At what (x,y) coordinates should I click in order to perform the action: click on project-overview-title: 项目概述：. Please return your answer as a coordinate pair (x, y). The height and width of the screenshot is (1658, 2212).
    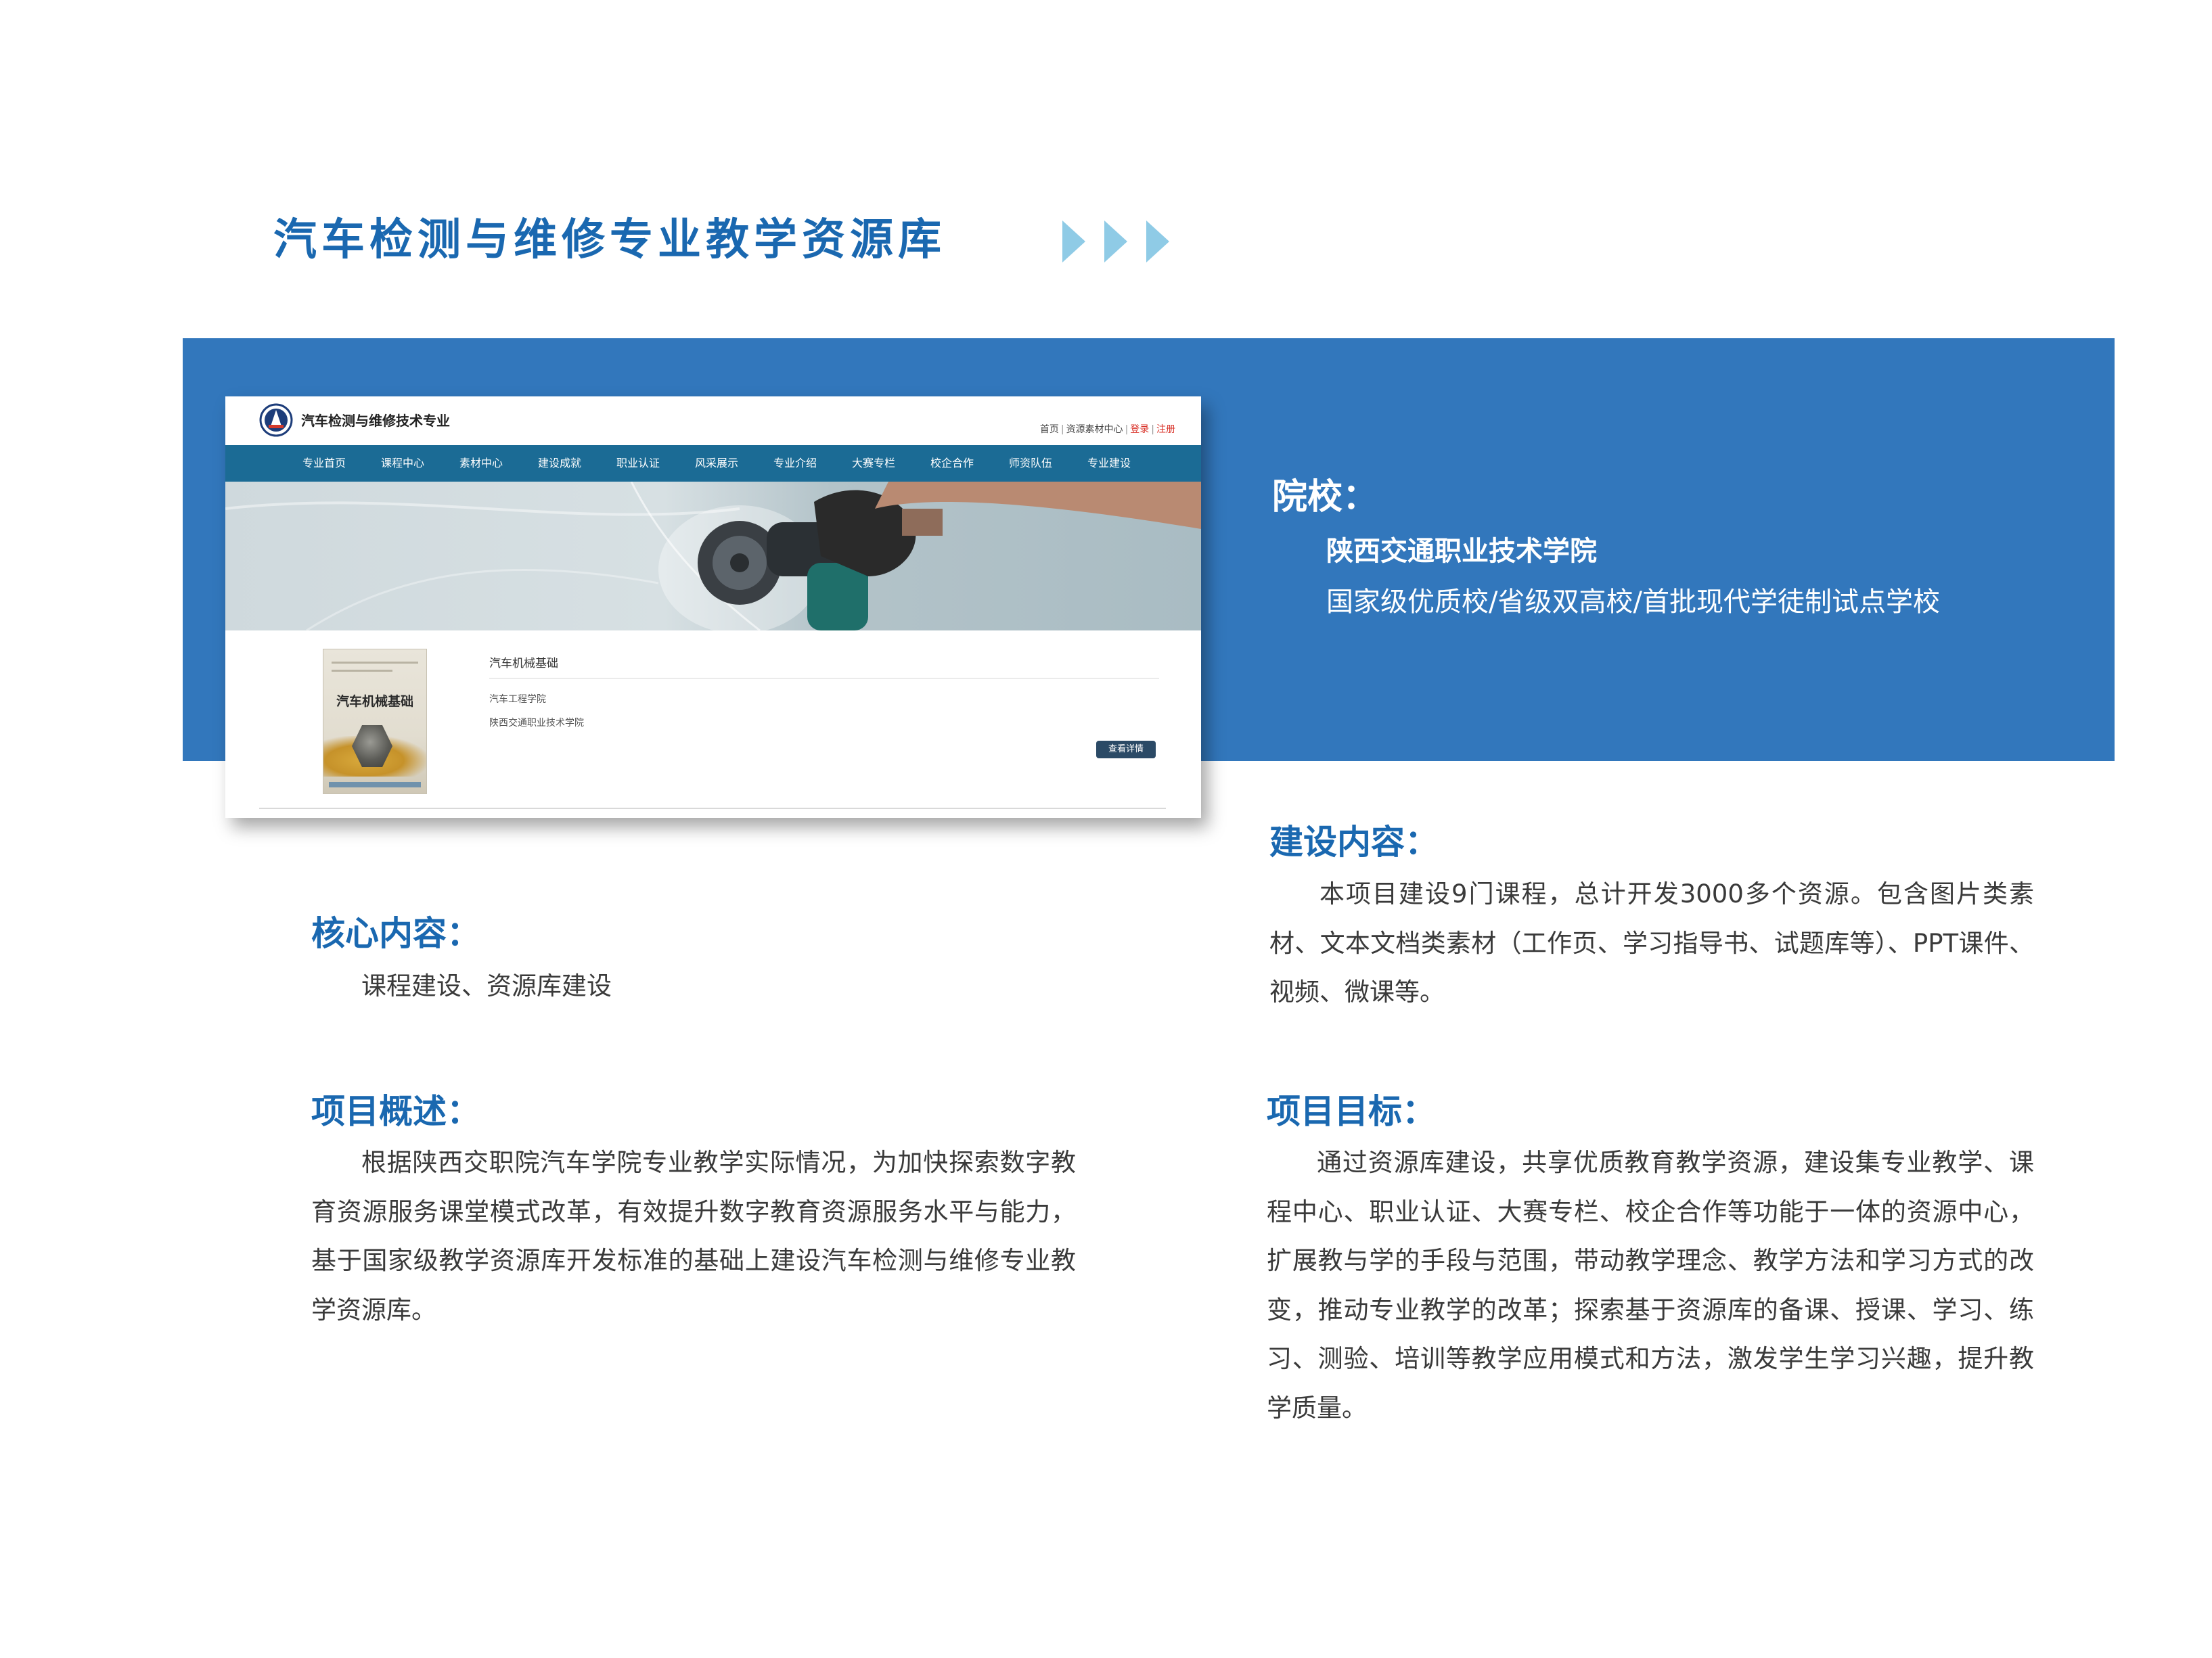
    Looking at the image, I should click on (395, 1111).